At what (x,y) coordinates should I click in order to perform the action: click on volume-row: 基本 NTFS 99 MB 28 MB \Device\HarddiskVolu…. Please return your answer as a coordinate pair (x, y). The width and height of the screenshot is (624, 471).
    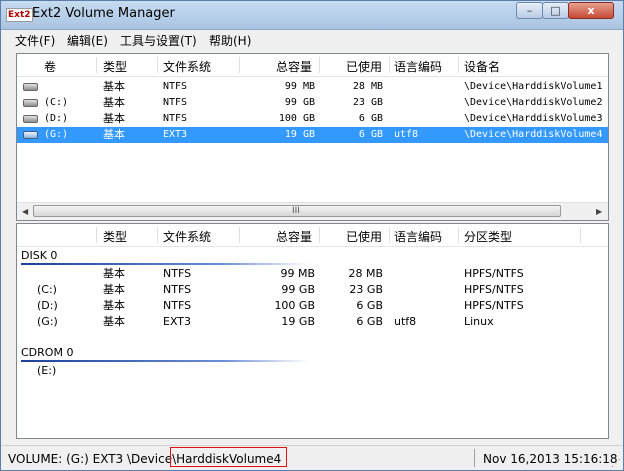
    Looking at the image, I should click on (312, 87).